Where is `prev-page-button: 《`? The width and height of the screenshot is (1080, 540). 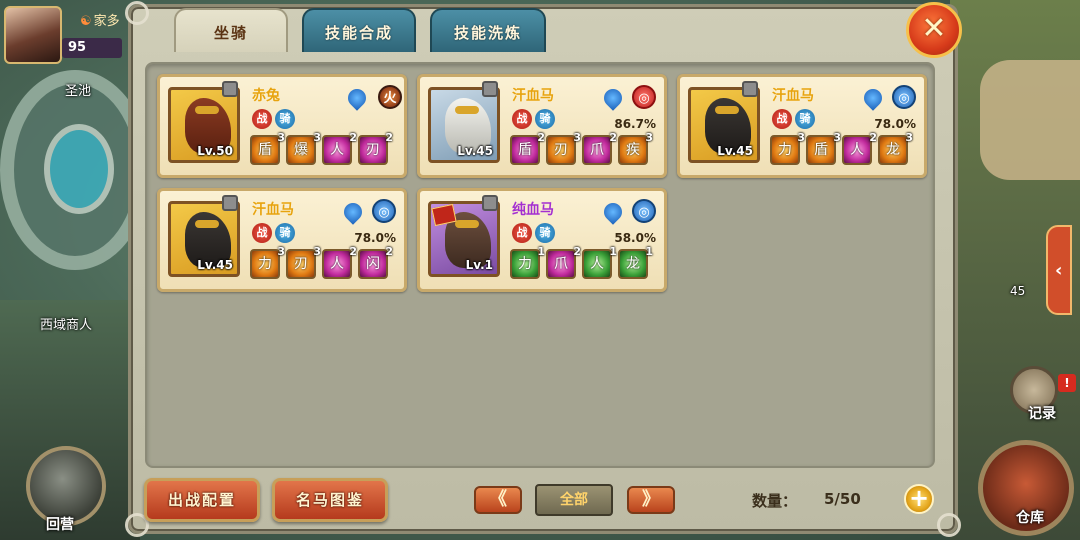
prev-page-button: 《 is located at coordinates (498, 500).